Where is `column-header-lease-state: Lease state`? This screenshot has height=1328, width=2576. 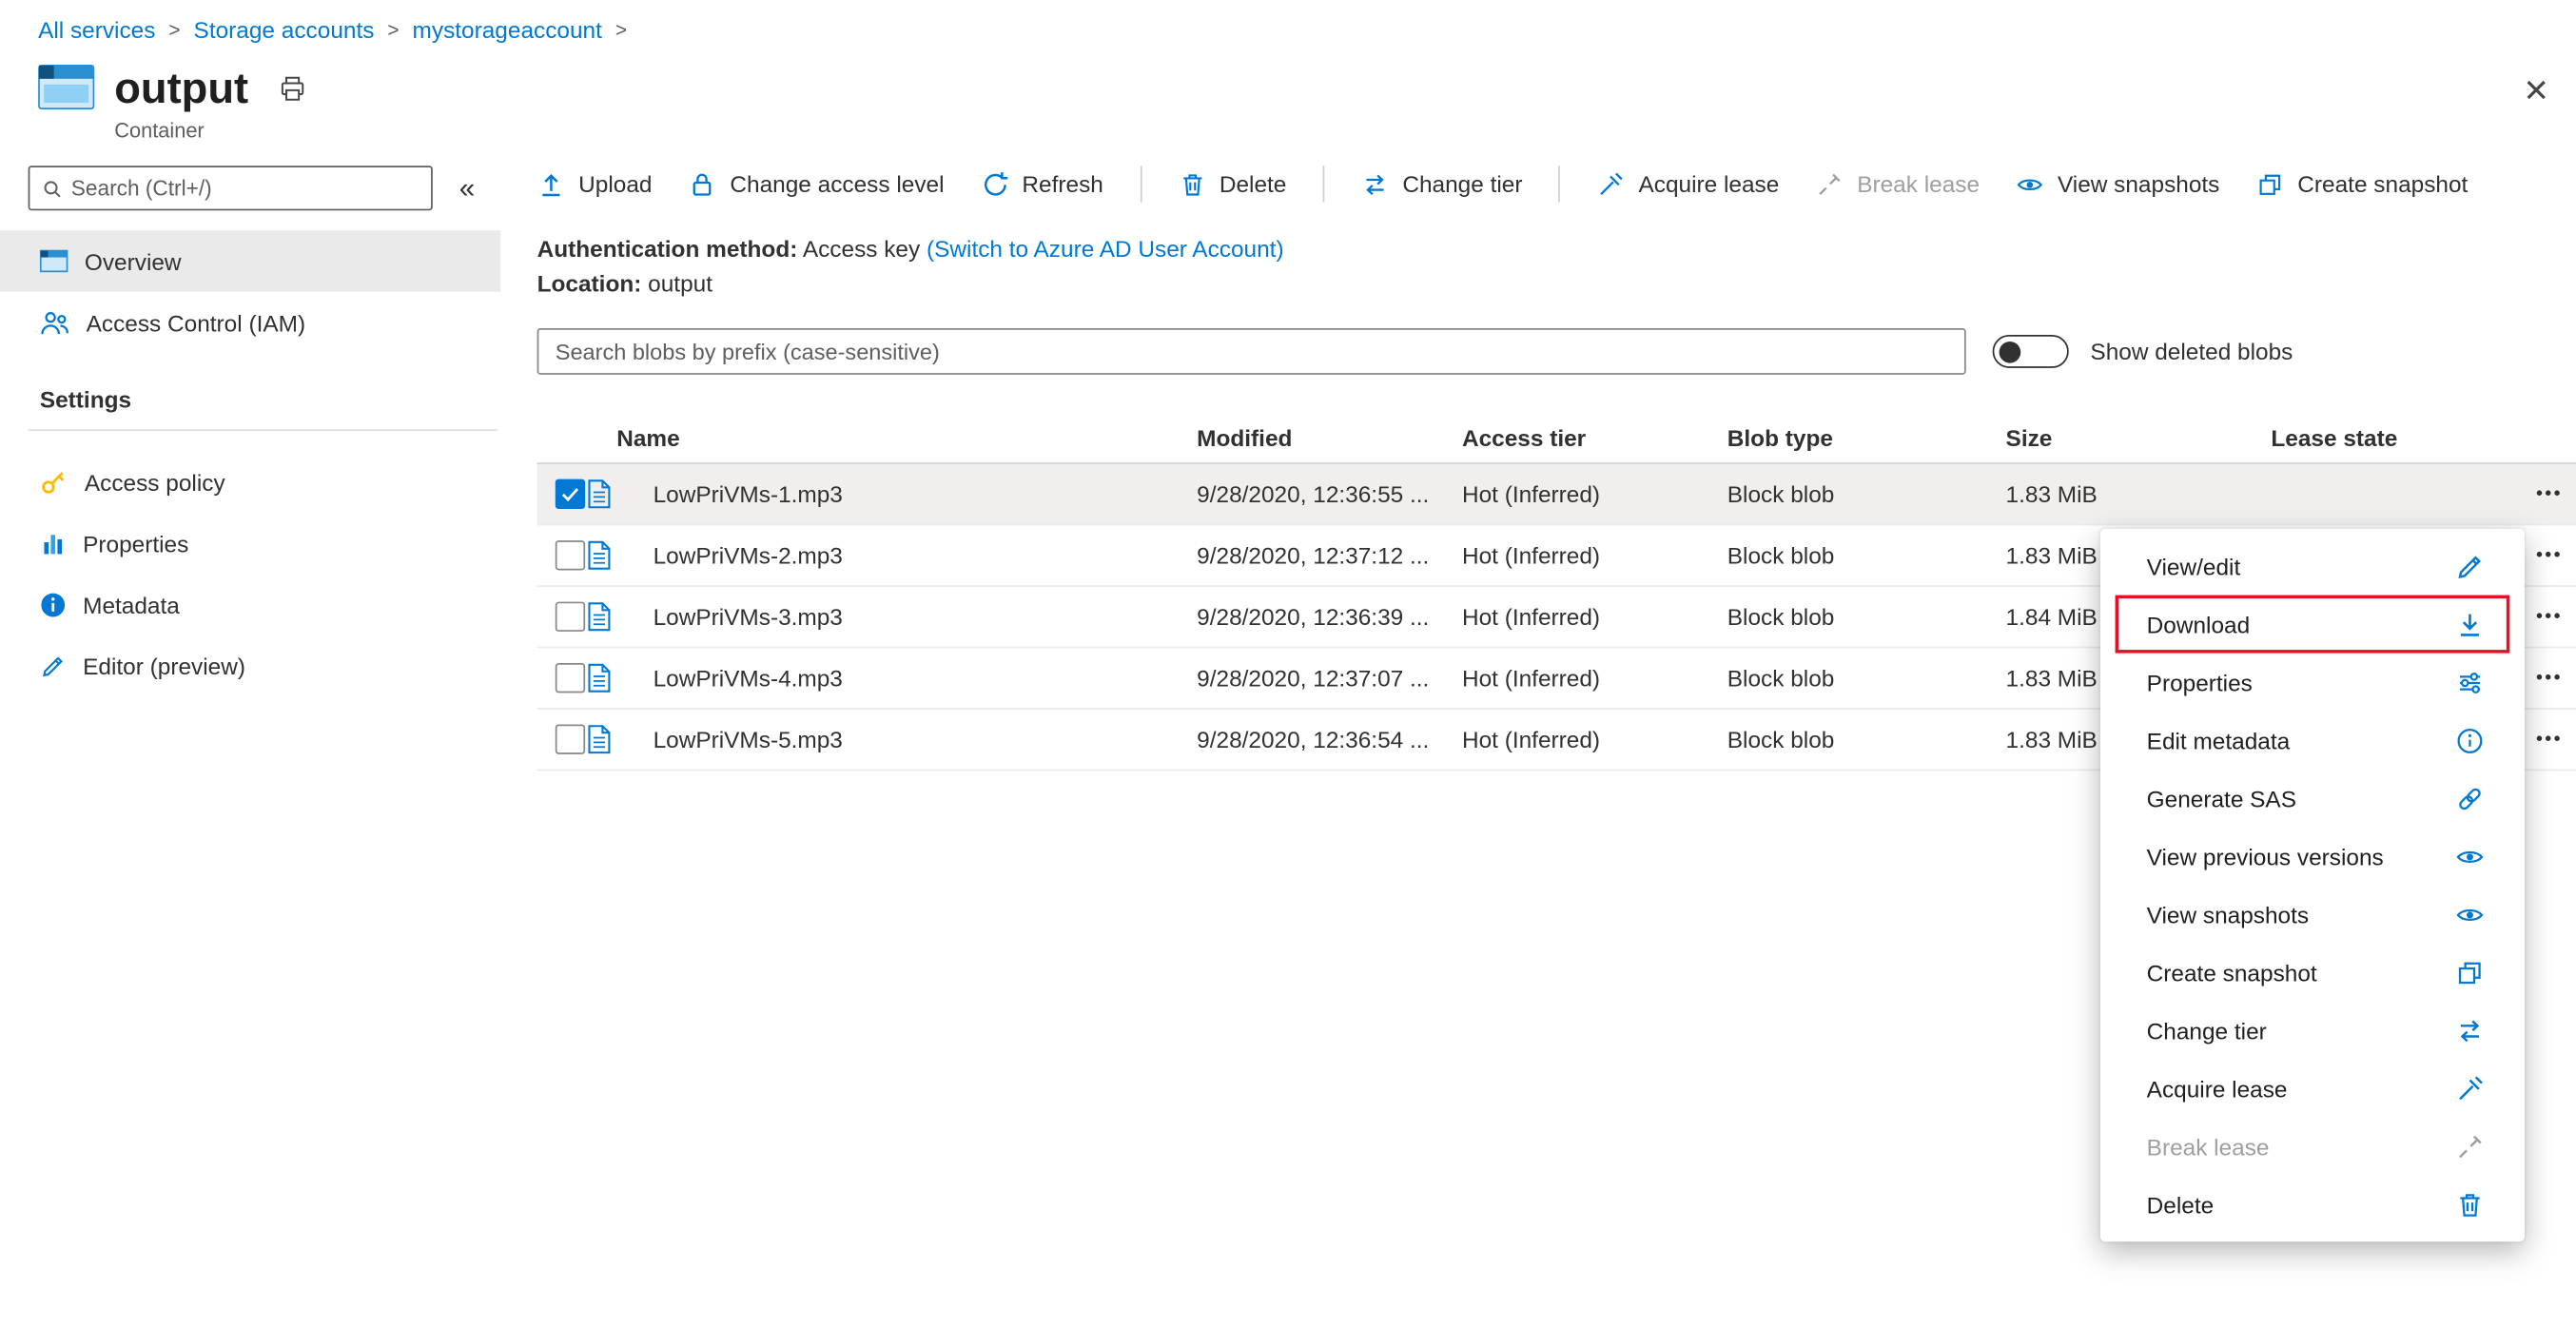 column-header-lease-state: Lease state is located at coordinates (2382, 436).